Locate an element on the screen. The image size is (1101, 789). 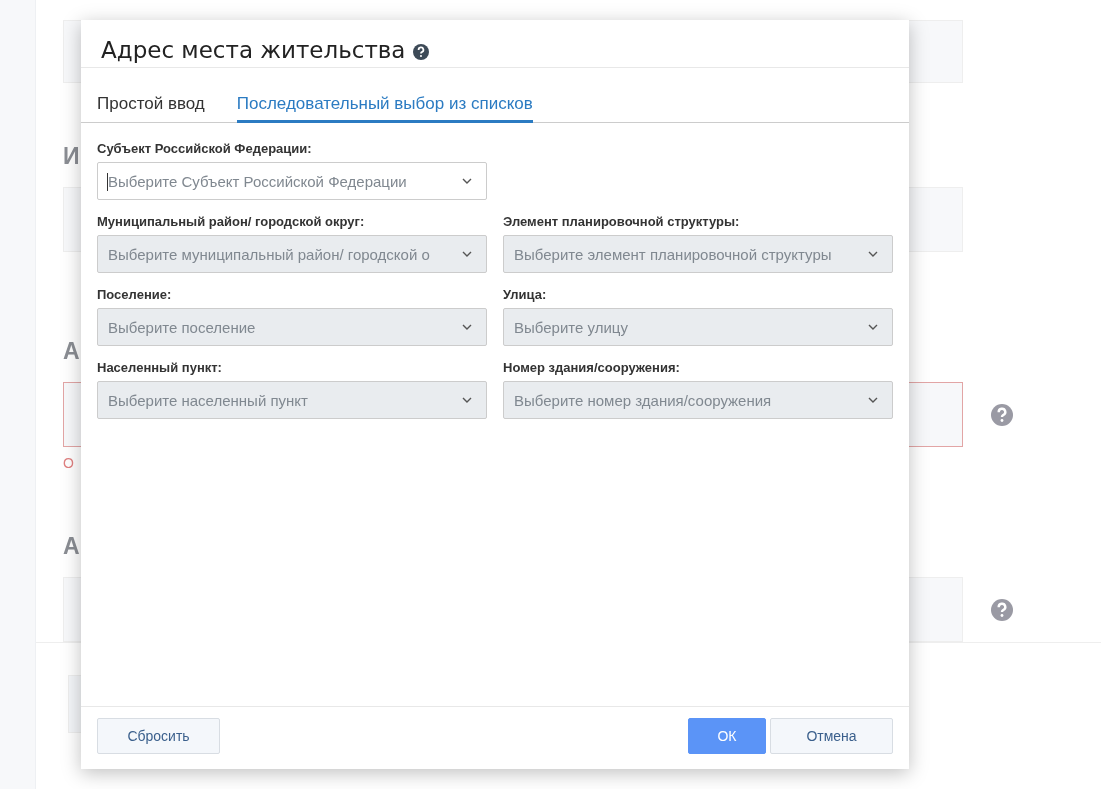
field-label: Муниципальный район/ городской округ: is located at coordinates (231, 221).